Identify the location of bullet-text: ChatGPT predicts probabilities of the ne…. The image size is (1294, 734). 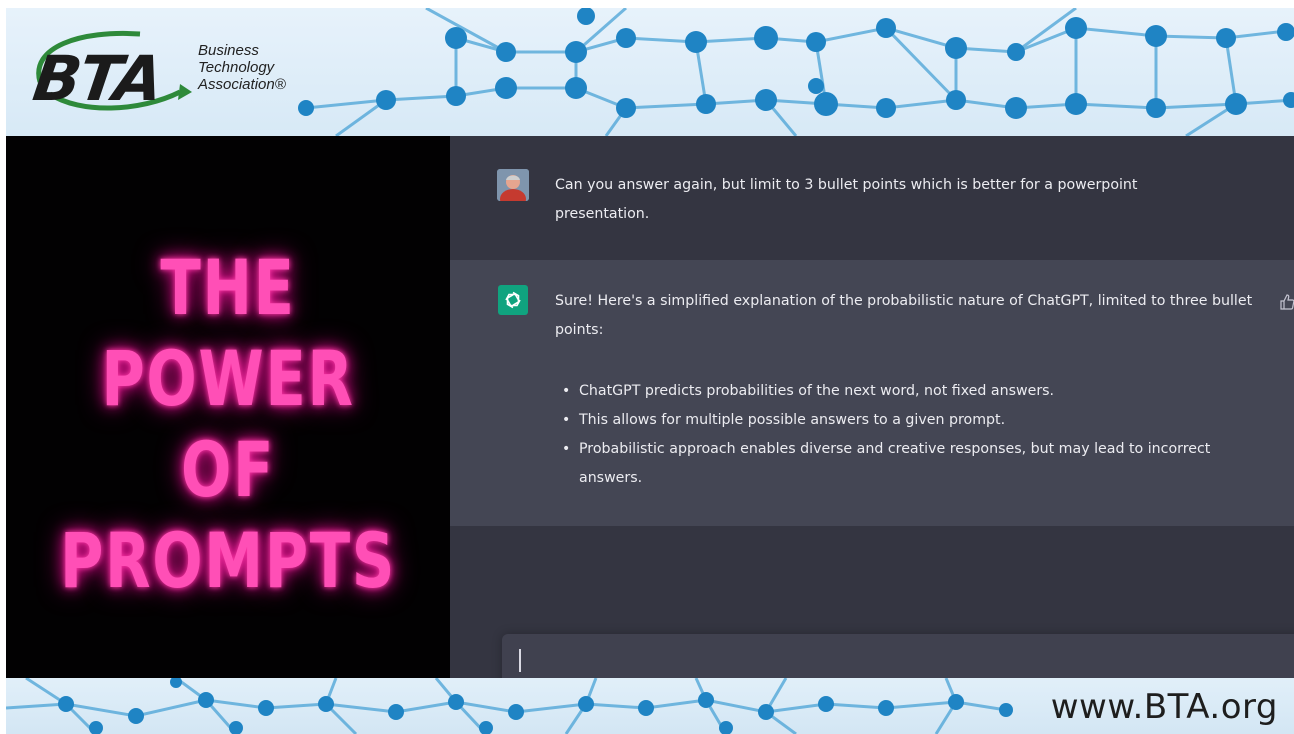
(817, 391).